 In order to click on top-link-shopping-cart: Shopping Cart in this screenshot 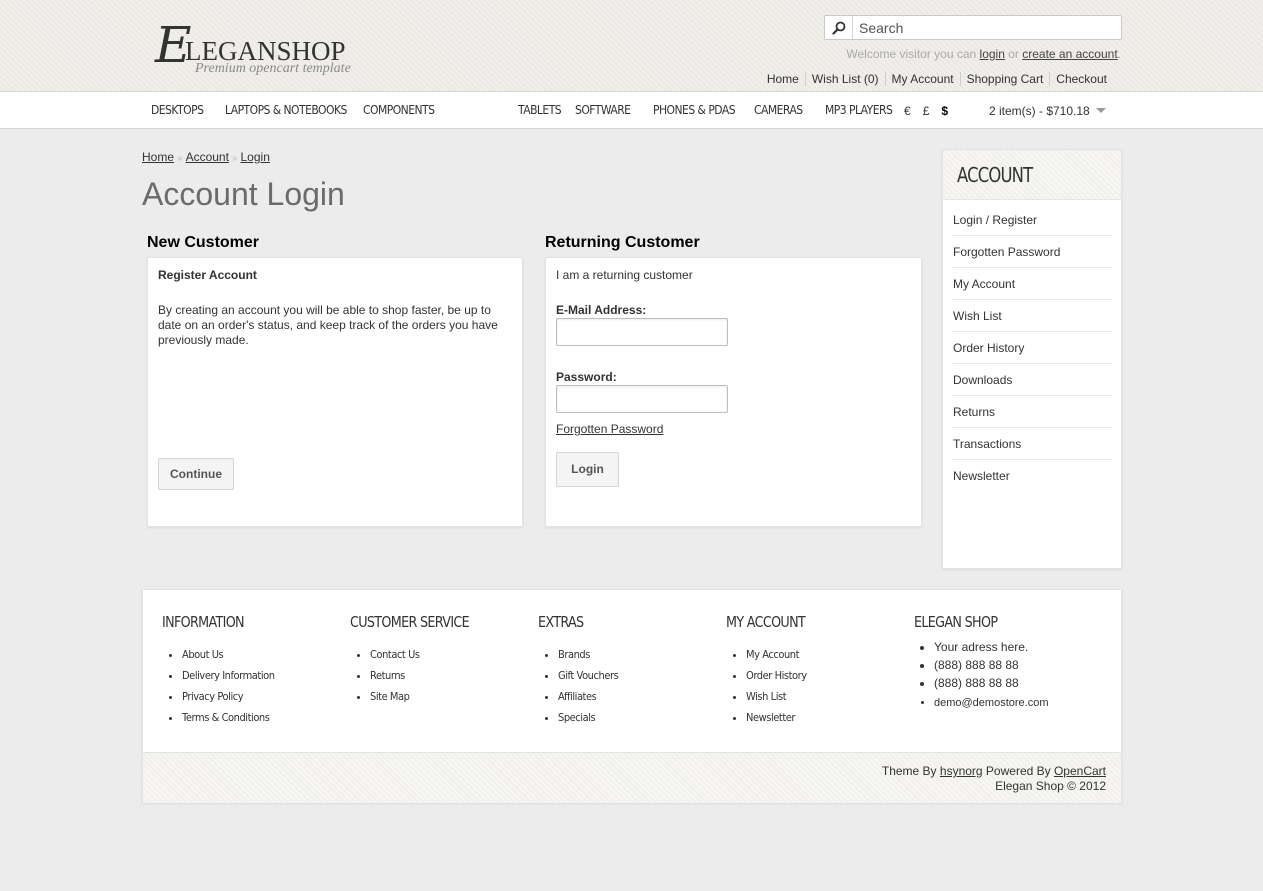, I will do `click(1004, 79)`.